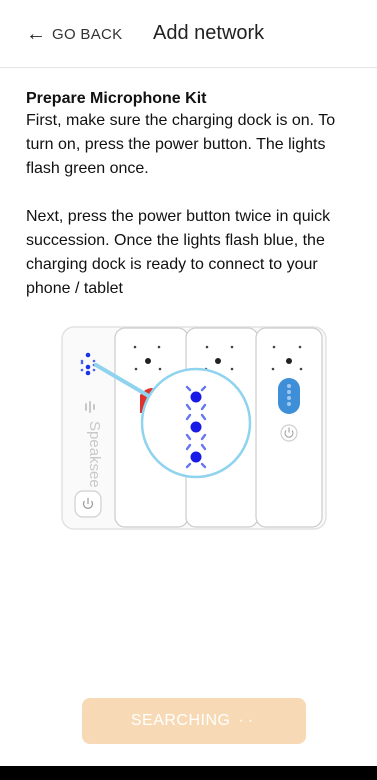 The width and height of the screenshot is (377, 780). What do you see at coordinates (87, 34) in the screenshot?
I see `go-back-label: GO BACK` at bounding box center [87, 34].